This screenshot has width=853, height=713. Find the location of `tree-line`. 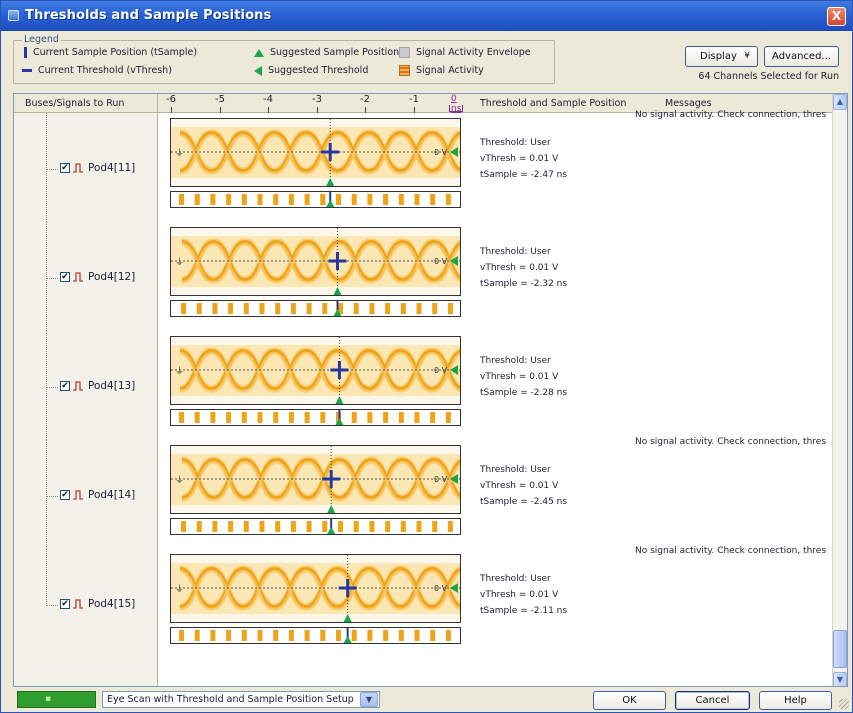

tree-line is located at coordinates (46, 276).